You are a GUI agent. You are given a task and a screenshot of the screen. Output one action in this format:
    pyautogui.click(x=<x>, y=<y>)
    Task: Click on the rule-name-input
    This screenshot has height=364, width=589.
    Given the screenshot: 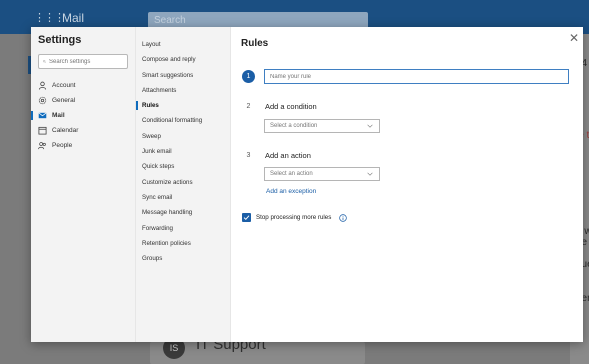 What is the action you would take?
    pyautogui.click(x=416, y=76)
    